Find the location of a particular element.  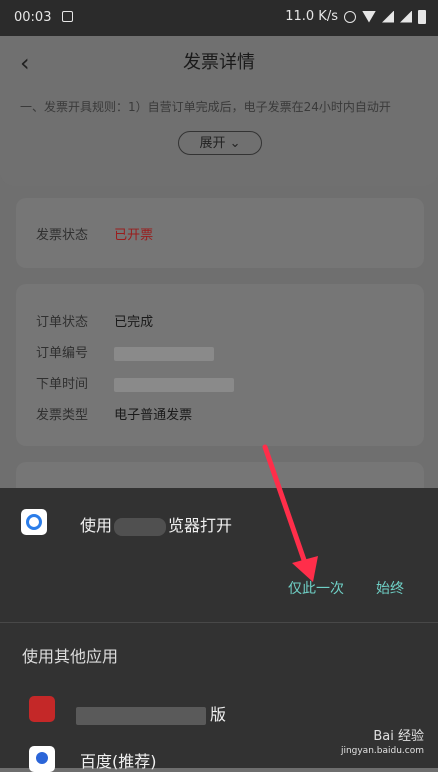

open-suffix: 览器打开 is located at coordinates (200, 525).